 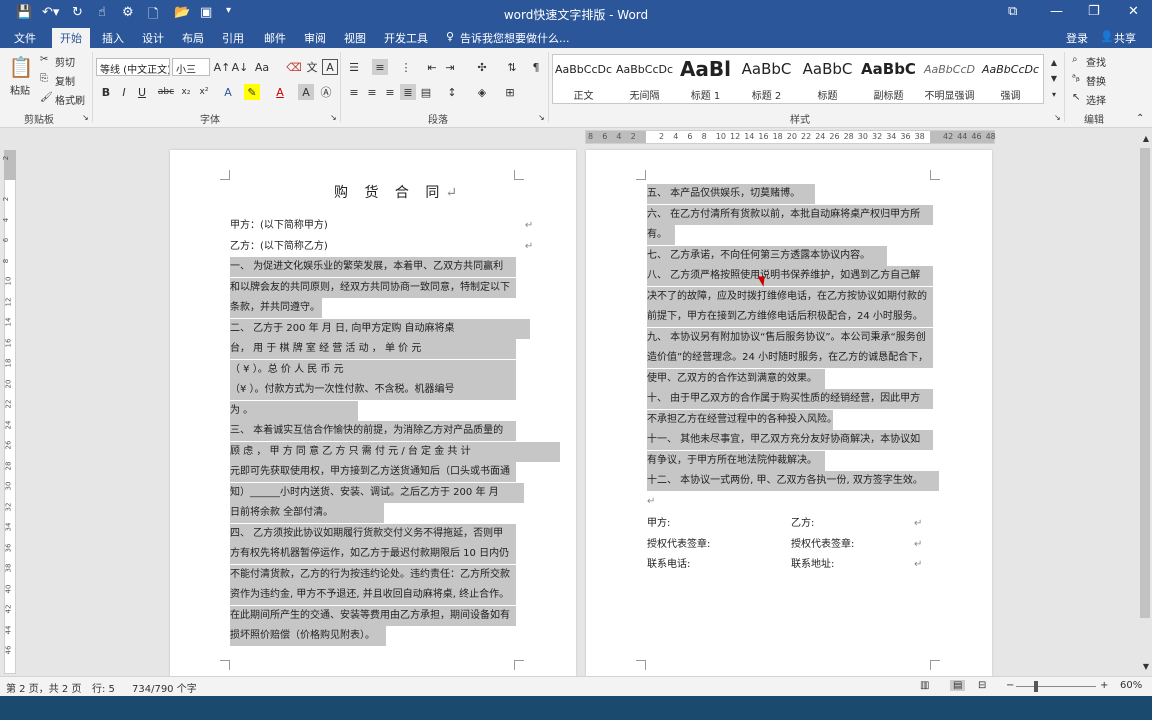 What do you see at coordinates (1125, 38) in the screenshot?
I see `share-button: 共享` at bounding box center [1125, 38].